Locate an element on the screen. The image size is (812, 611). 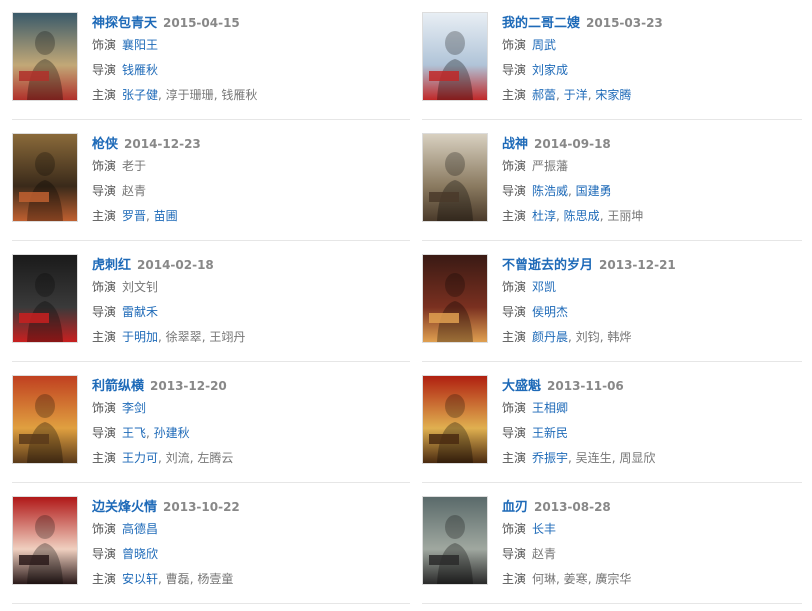
person-link: 罗晋 is located at coordinates (134, 216).